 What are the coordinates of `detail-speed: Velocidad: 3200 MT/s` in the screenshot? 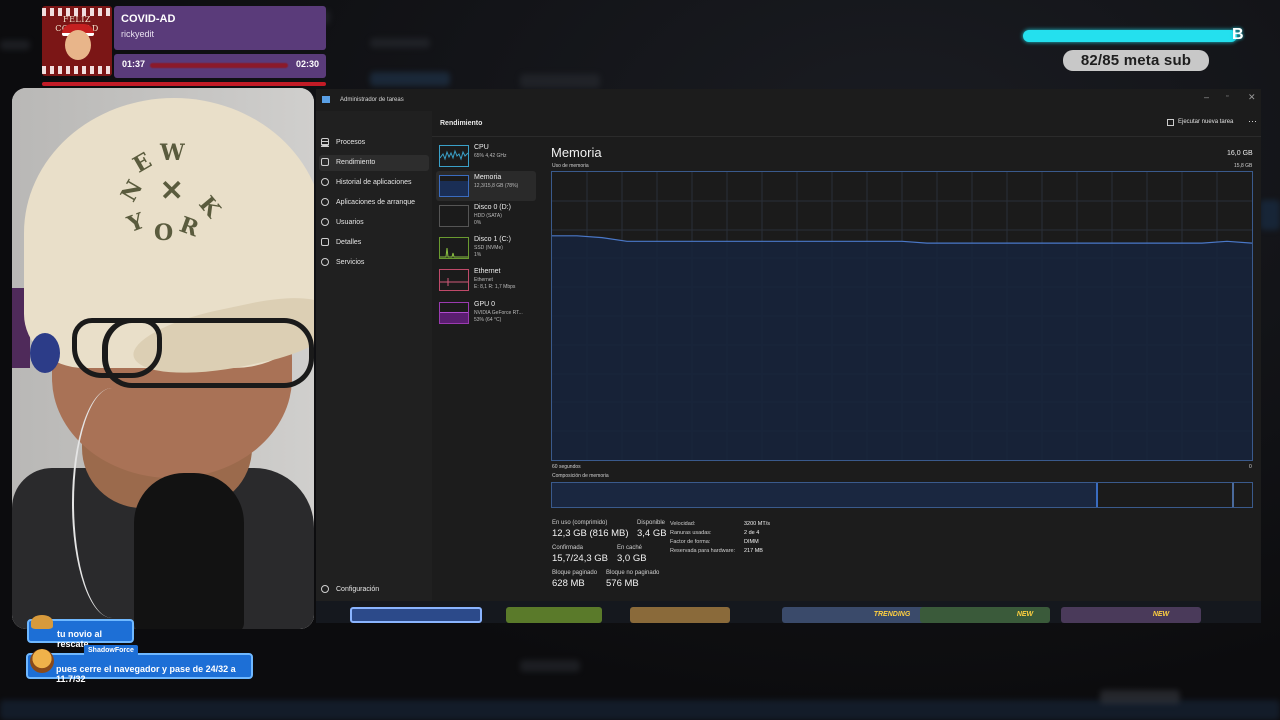 It's located at (720, 524).